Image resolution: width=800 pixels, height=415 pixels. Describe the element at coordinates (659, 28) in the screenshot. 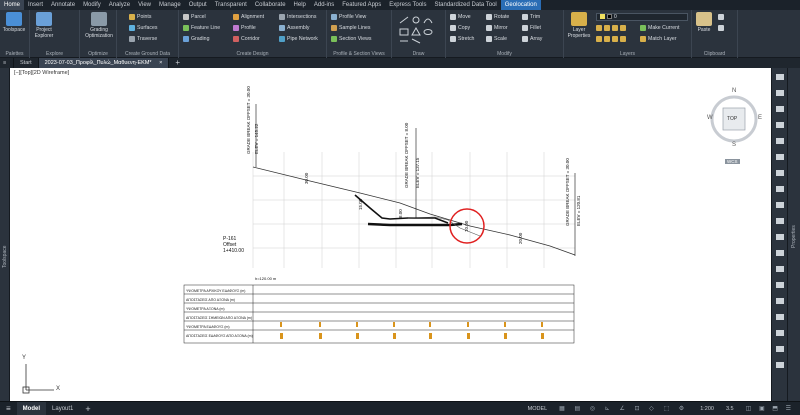

I see `make-current-button: Make Current` at that location.